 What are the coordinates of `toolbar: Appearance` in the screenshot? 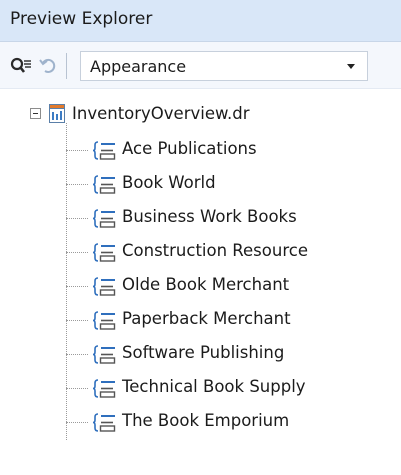 It's located at (200, 65).